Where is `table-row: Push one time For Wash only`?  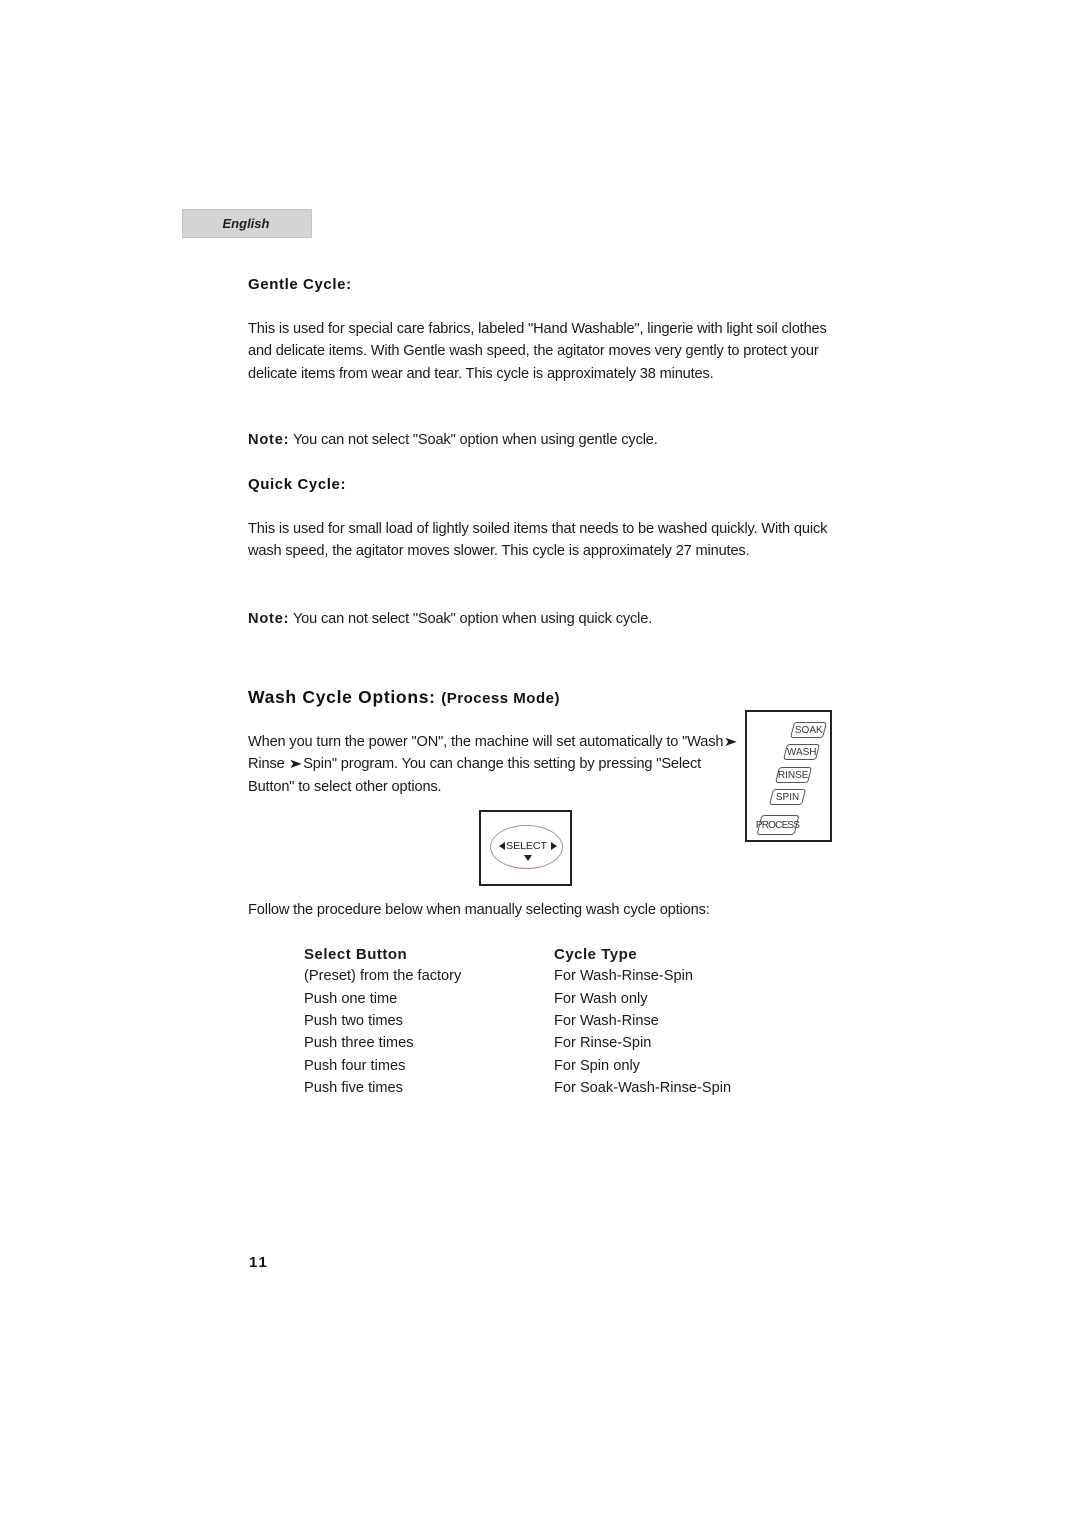 table-row: Push one time For Wash only is located at coordinates (559, 999).